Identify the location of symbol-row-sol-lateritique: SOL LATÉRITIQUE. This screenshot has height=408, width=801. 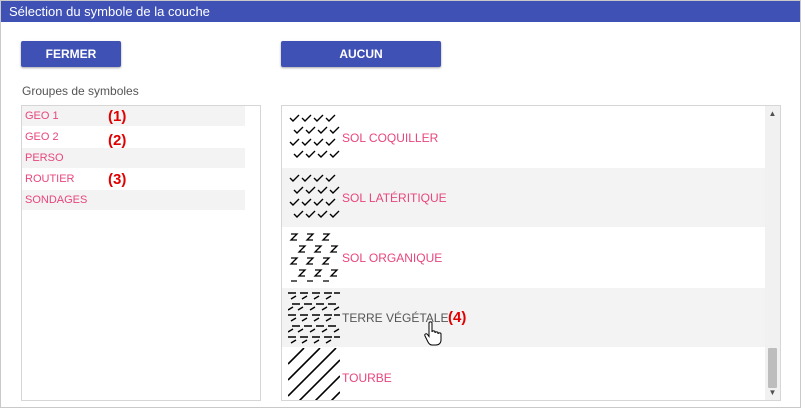
(523, 198).